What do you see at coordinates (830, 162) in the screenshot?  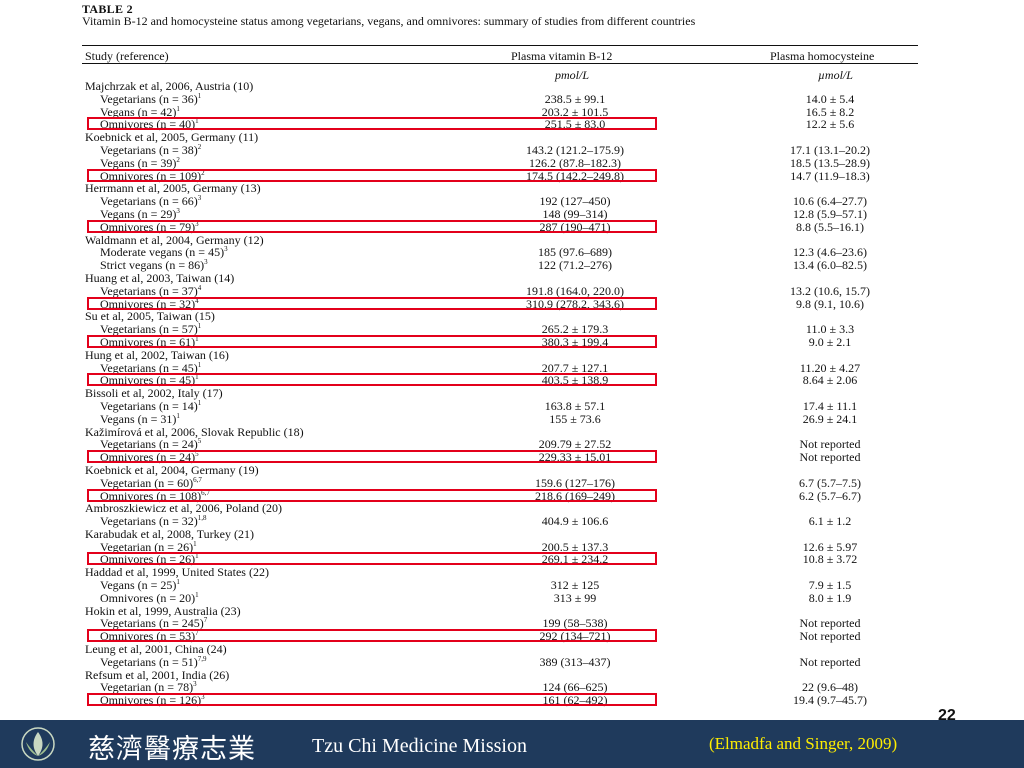 I see `cell-homocysteine: 18.5 (13.5–28.9)` at bounding box center [830, 162].